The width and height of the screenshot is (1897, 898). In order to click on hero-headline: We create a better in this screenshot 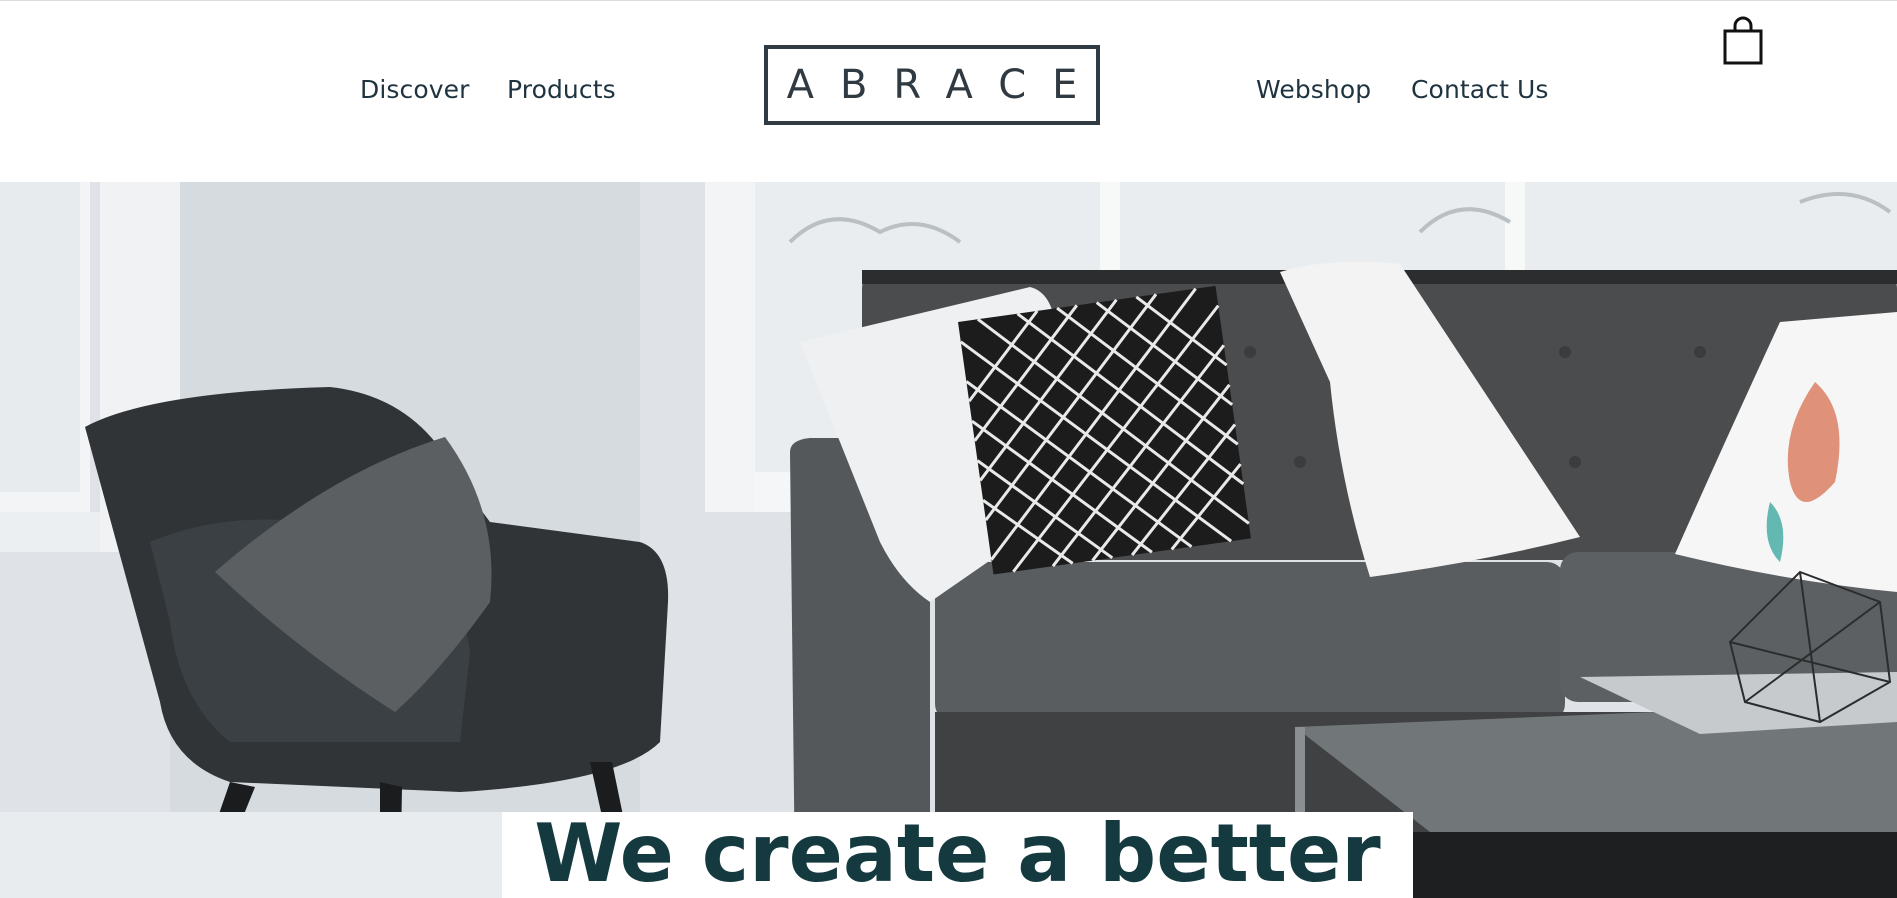, I will do `click(957, 855)`.